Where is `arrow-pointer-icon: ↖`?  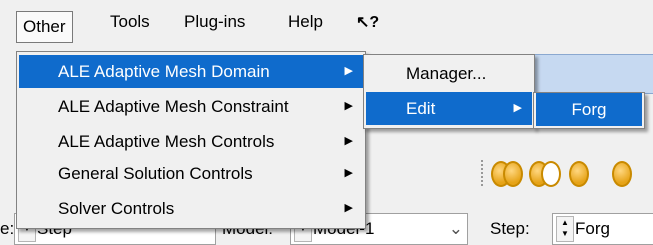 arrow-pointer-icon: ↖ is located at coordinates (363, 22).